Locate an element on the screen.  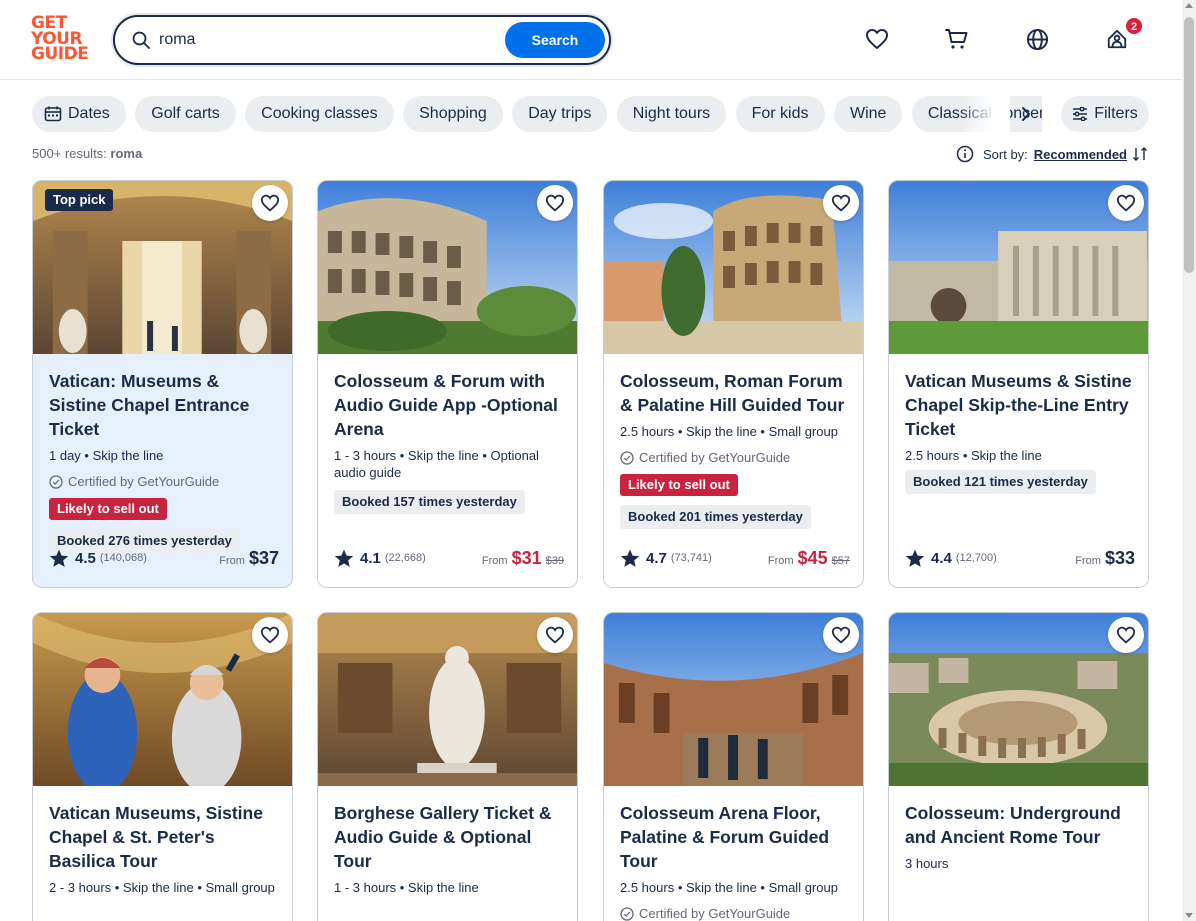
chips-scroll-right-button is located at coordinates (1026, 114).